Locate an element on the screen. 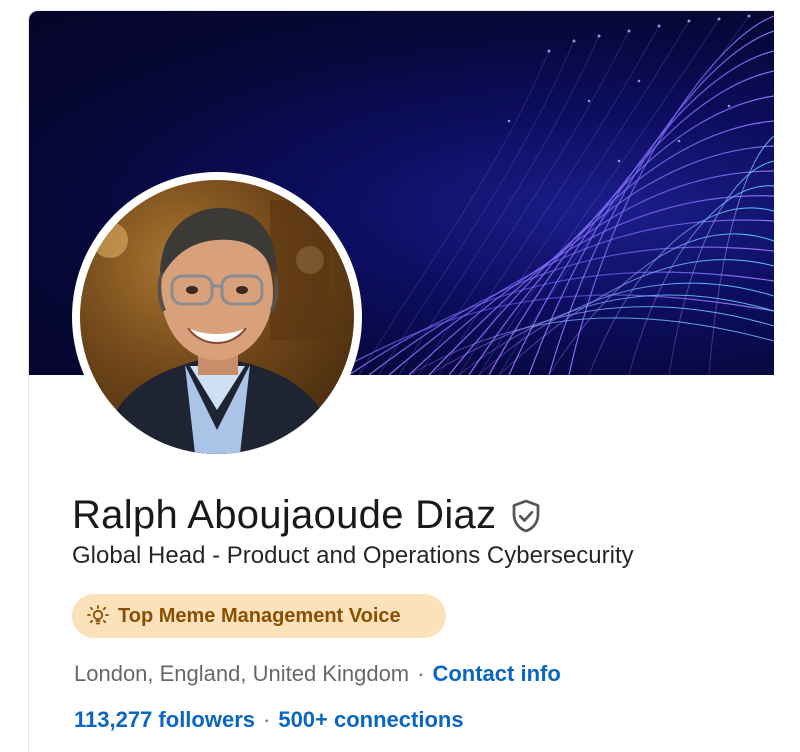  lightbulb-icon is located at coordinates (98, 616).